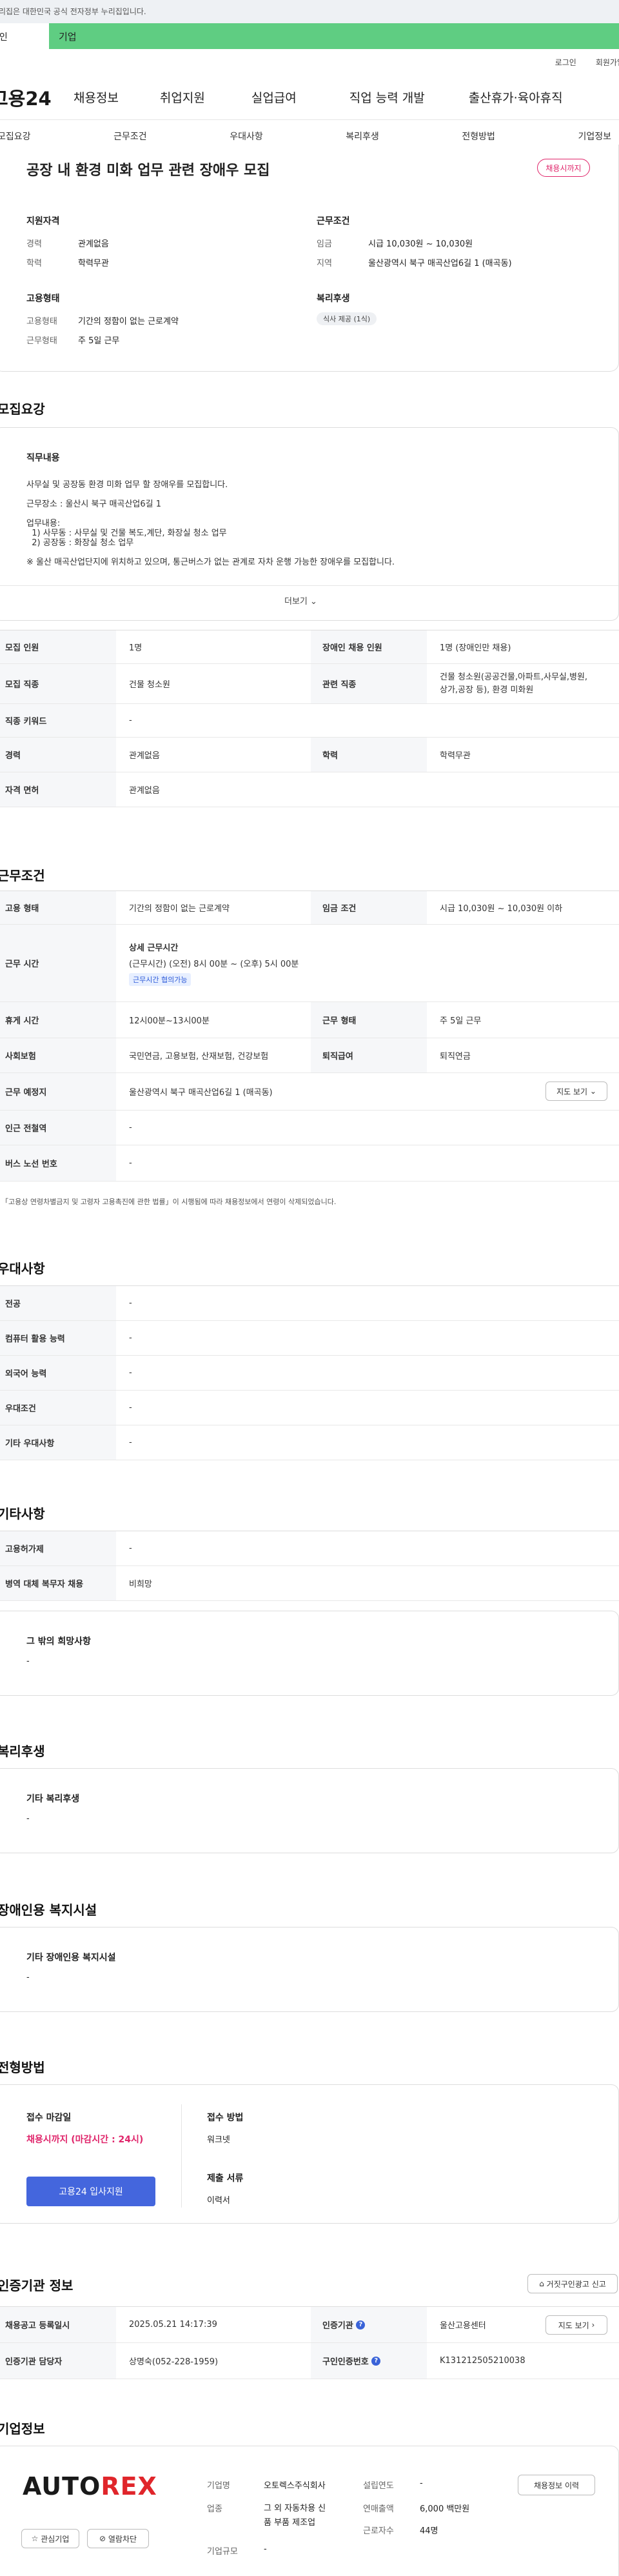 This screenshot has width=619, height=2576. Describe the element at coordinates (593, 2324) in the screenshot. I see `chevron-right-icon: ›` at that location.